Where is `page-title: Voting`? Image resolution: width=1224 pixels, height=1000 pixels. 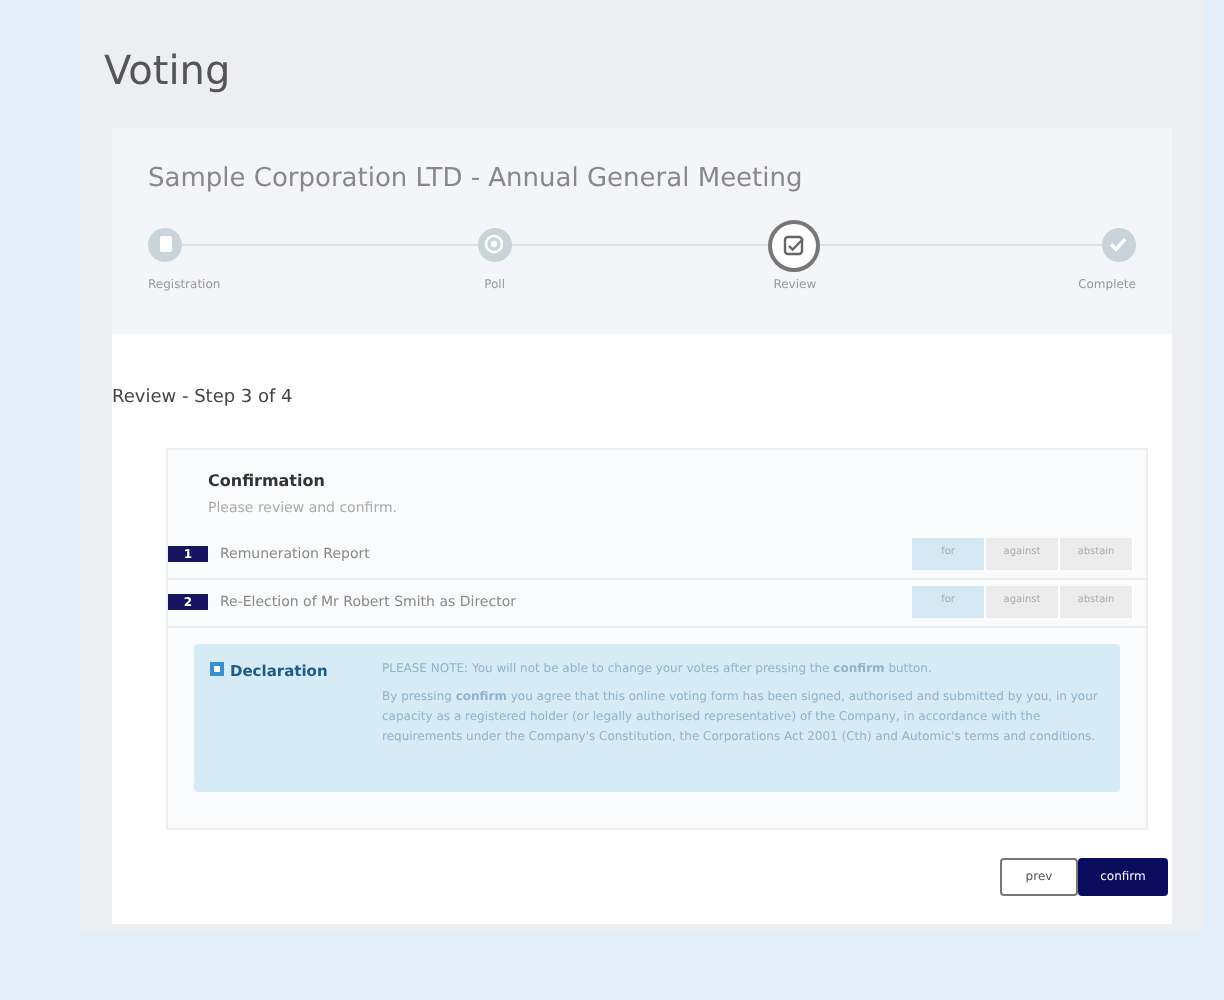 page-title: Voting is located at coordinates (168, 71).